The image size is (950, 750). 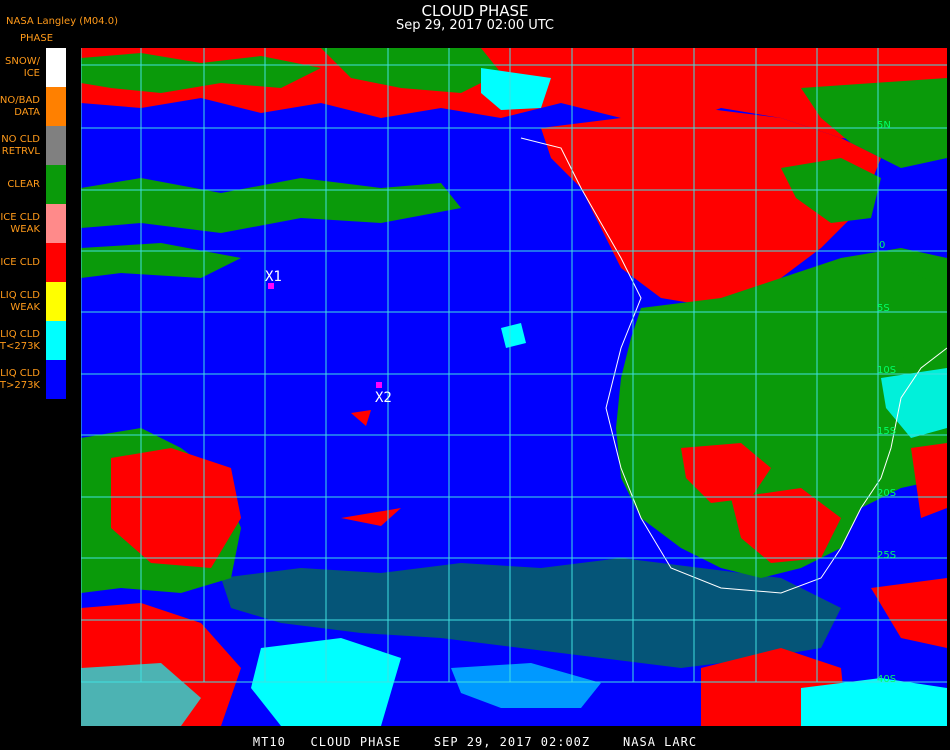 What do you see at coordinates (886, 493) in the screenshot?
I see `lat-label: 20S` at bounding box center [886, 493].